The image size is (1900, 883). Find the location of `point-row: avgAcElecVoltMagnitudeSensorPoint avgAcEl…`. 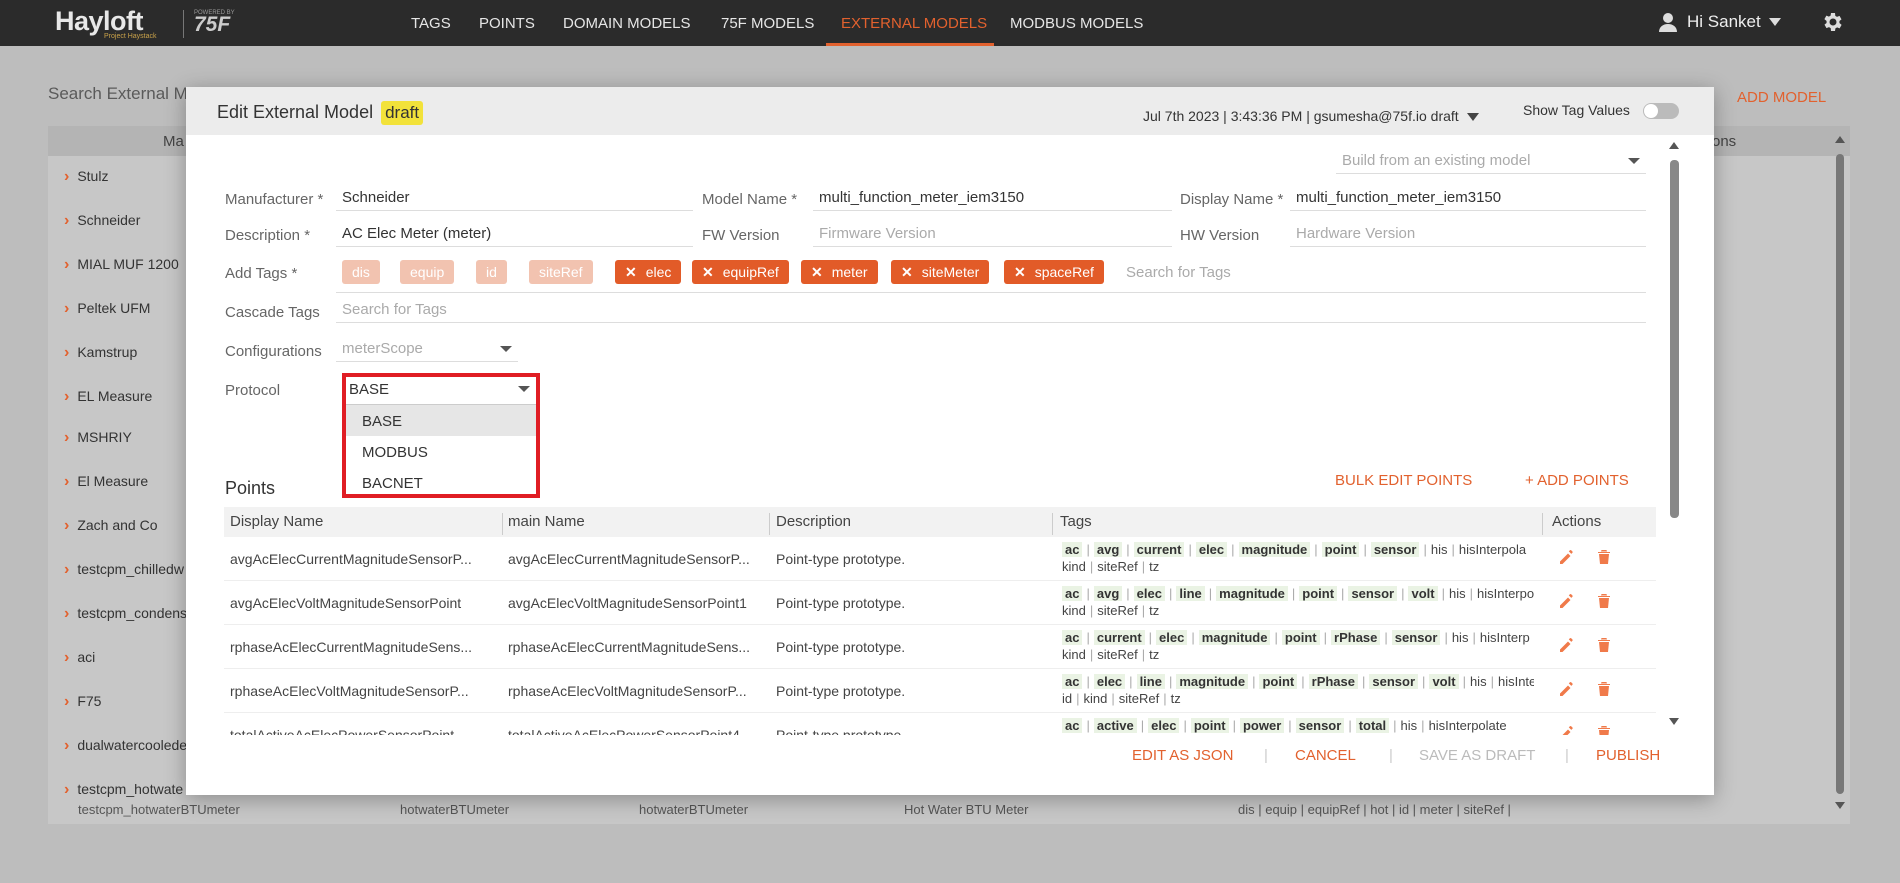

point-row: avgAcElecVoltMagnitudeSensorPoint avgAcEl… is located at coordinates (940, 603).